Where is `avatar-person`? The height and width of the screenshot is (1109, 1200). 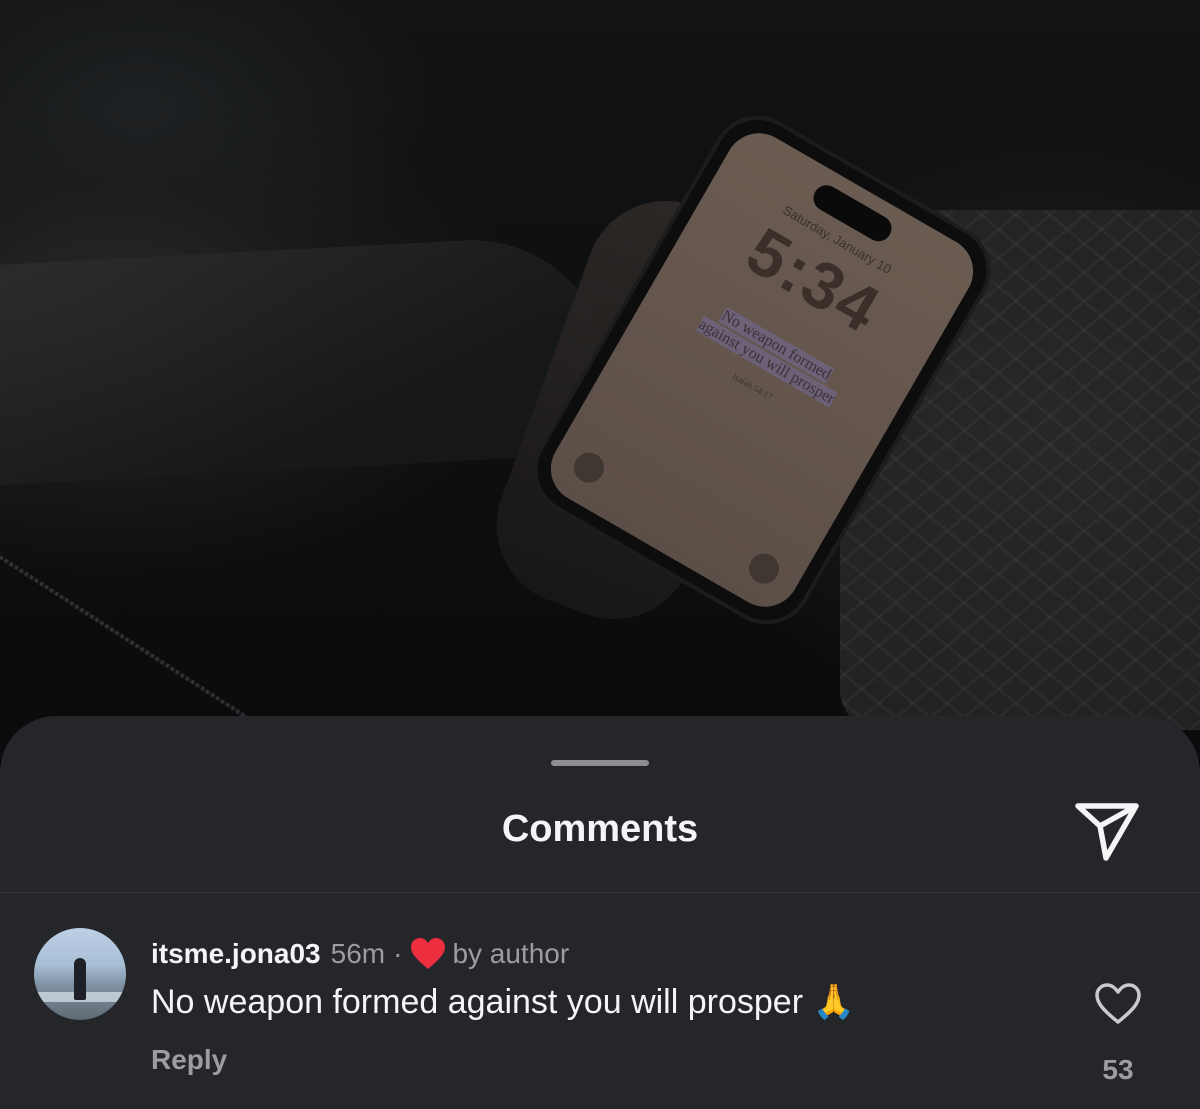 avatar-person is located at coordinates (80, 979).